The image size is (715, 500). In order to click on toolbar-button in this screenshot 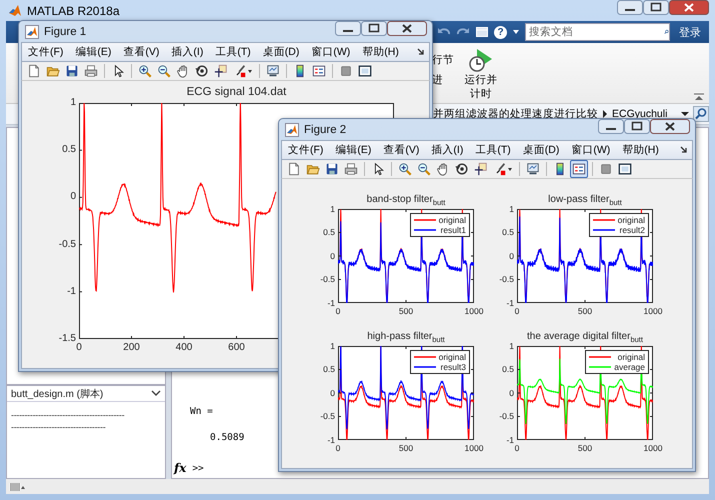, I will do `click(579, 169)`.